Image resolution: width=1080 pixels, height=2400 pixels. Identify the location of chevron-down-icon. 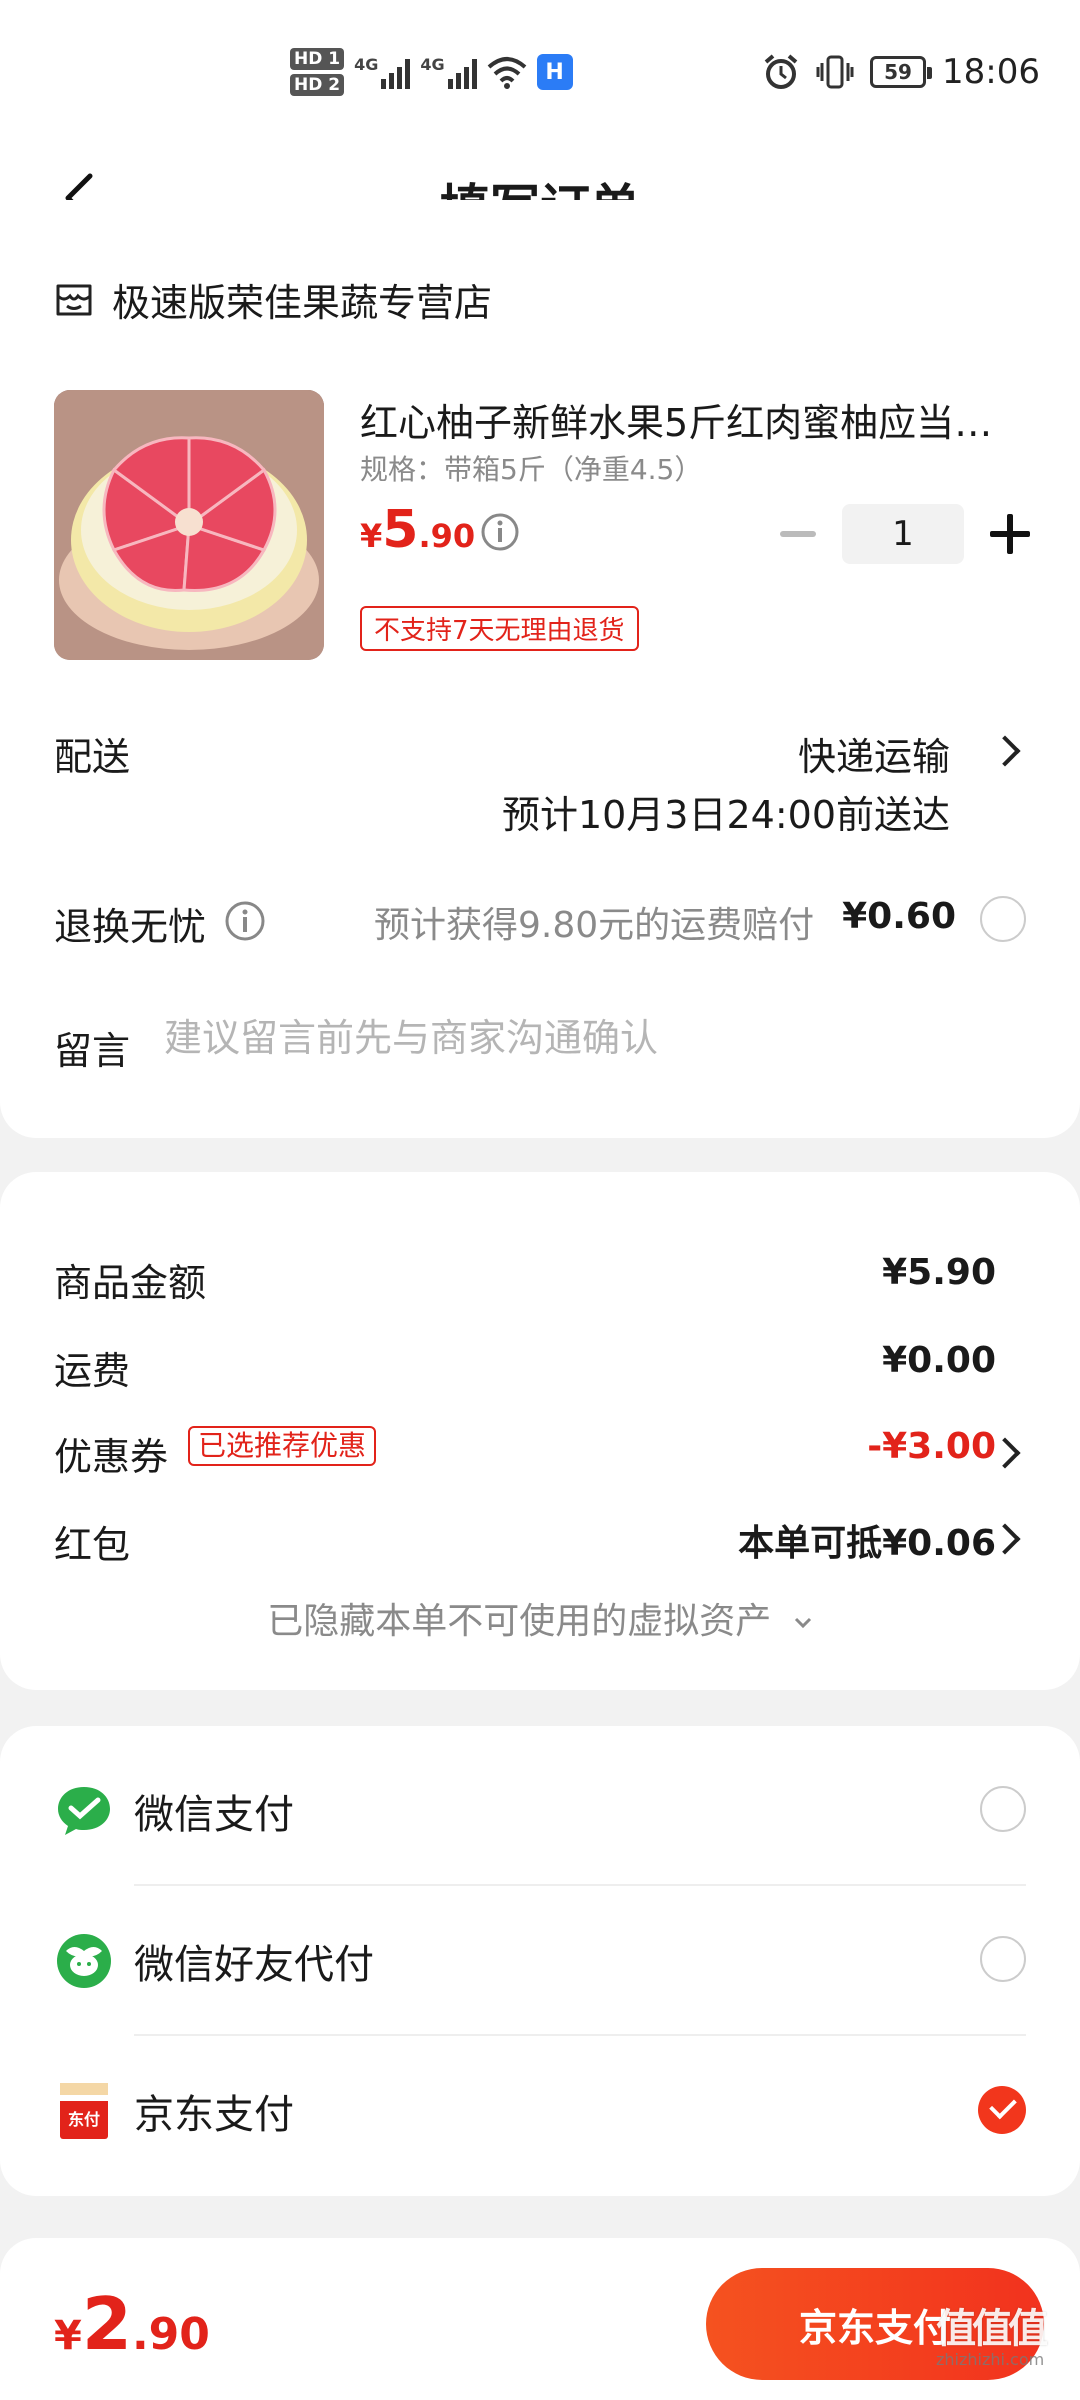
(802, 1623).